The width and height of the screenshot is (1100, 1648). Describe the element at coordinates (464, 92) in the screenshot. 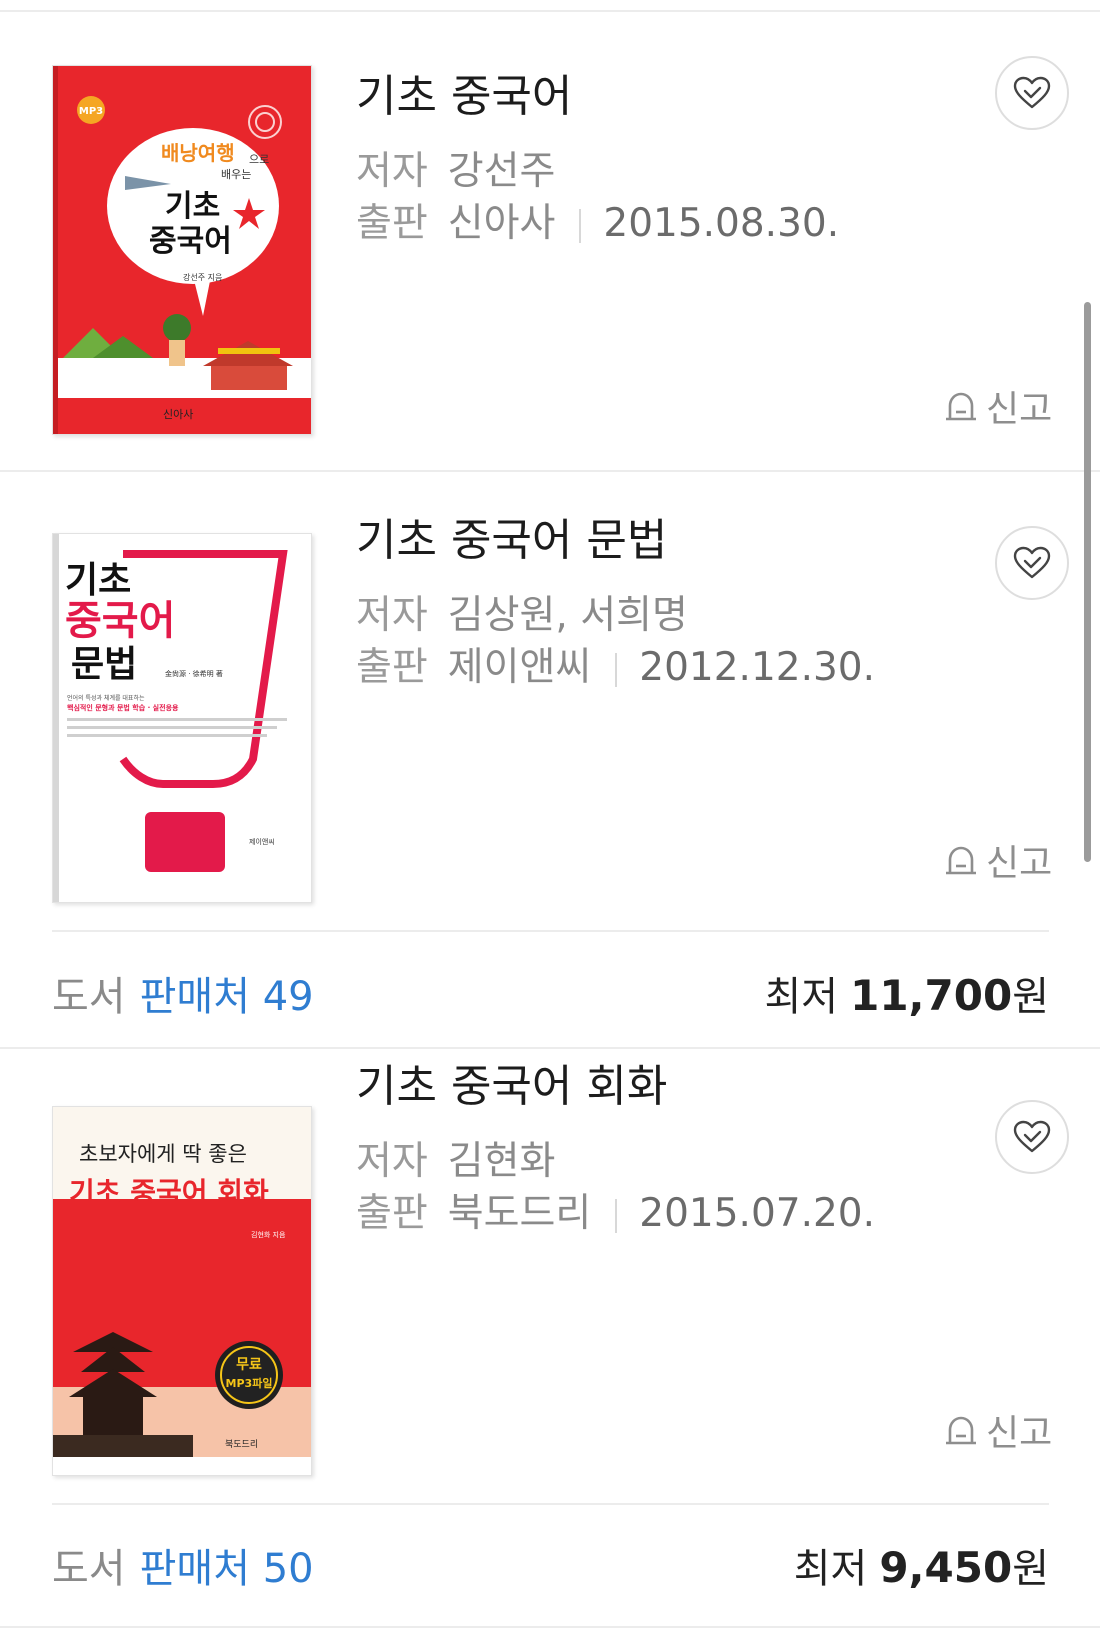

I see `book-title: 기초 중국어` at that location.